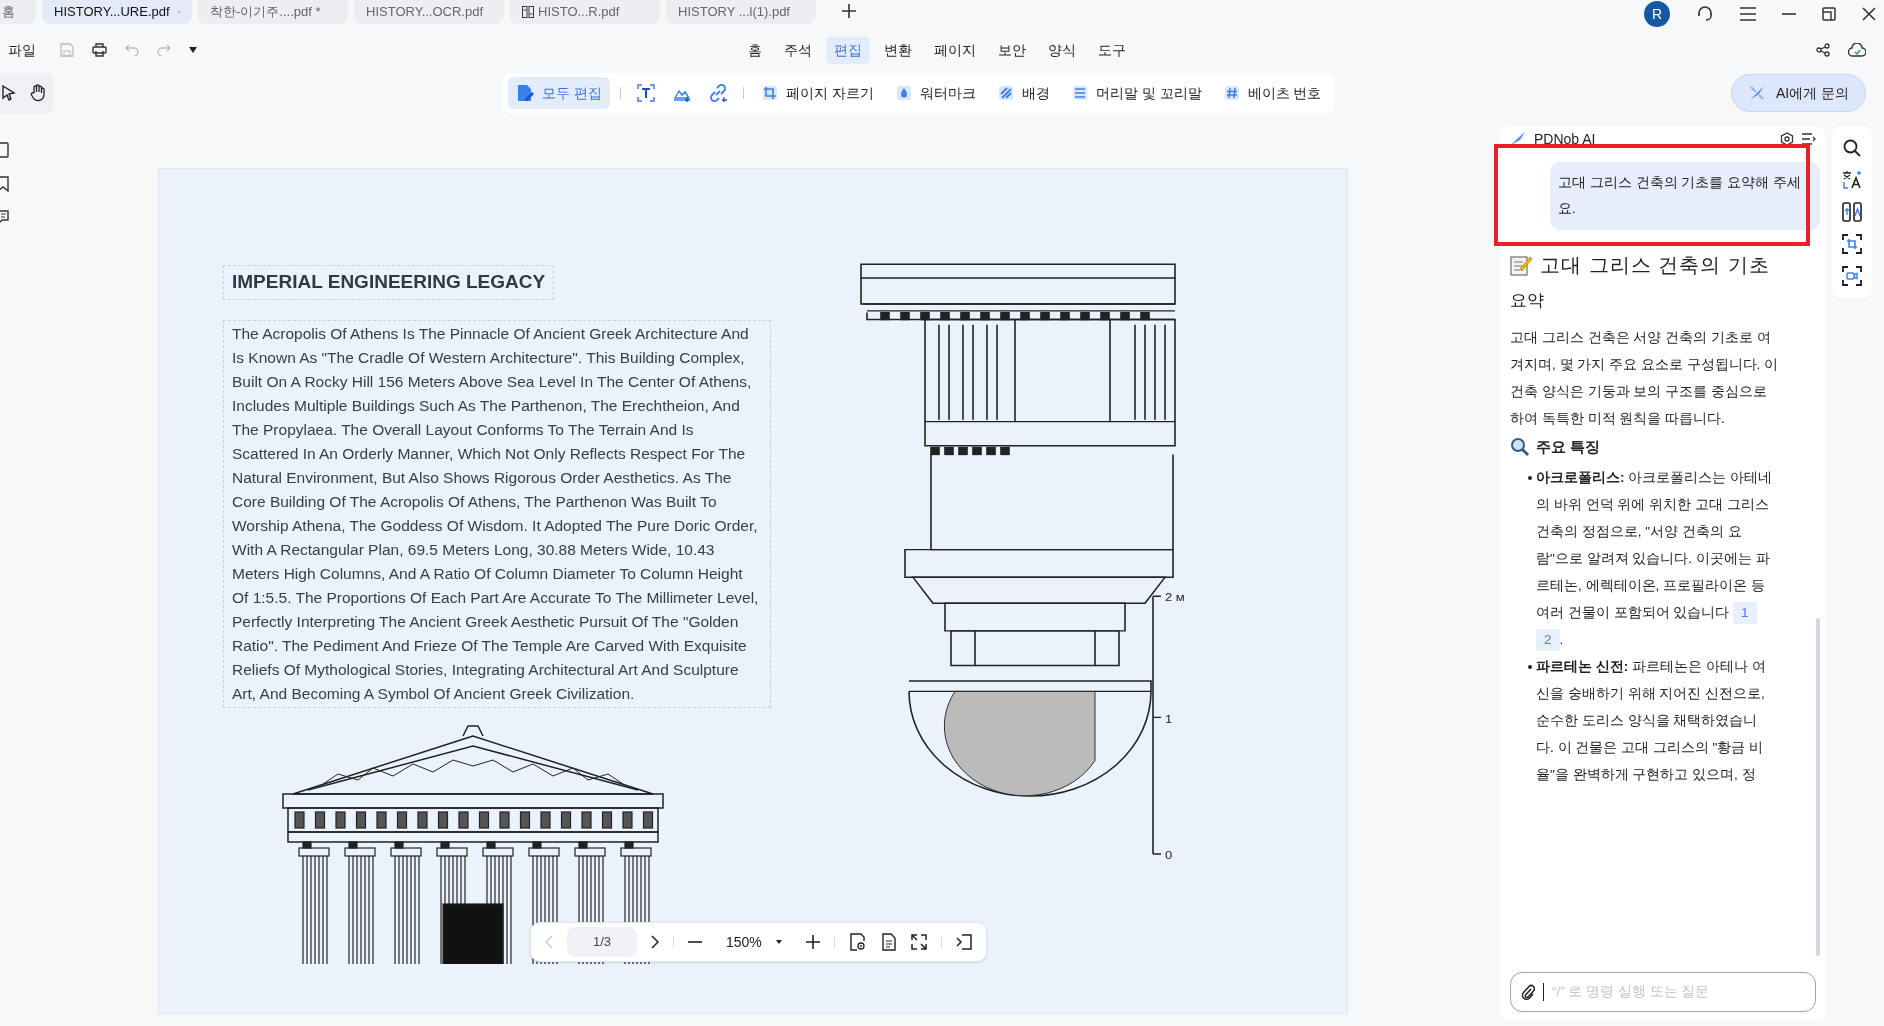 The height and width of the screenshot is (1026, 1884). Describe the element at coordinates (812, 942) in the screenshot. I see `zoom-in-icon` at that location.